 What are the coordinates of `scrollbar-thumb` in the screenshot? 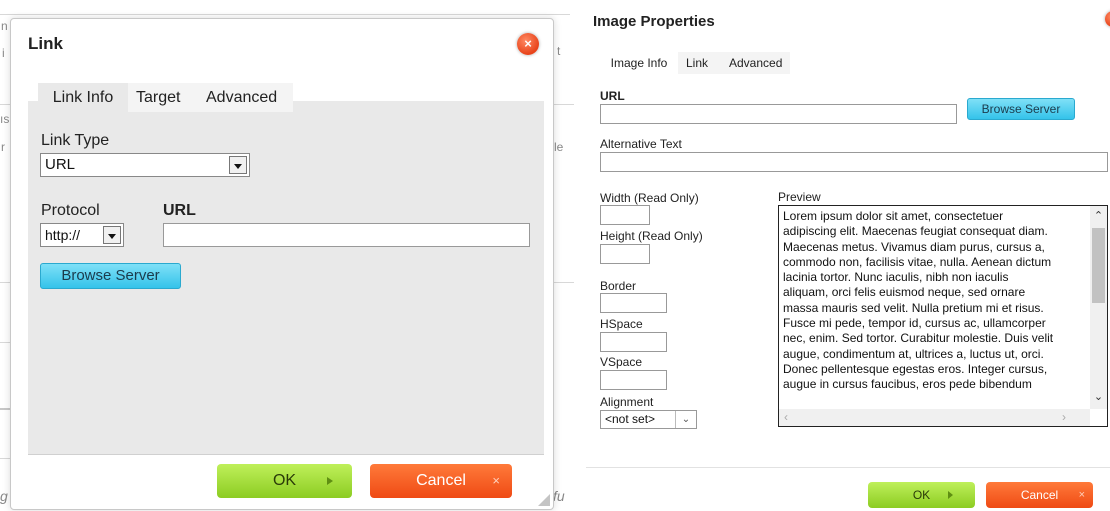 It's located at (1098, 265).